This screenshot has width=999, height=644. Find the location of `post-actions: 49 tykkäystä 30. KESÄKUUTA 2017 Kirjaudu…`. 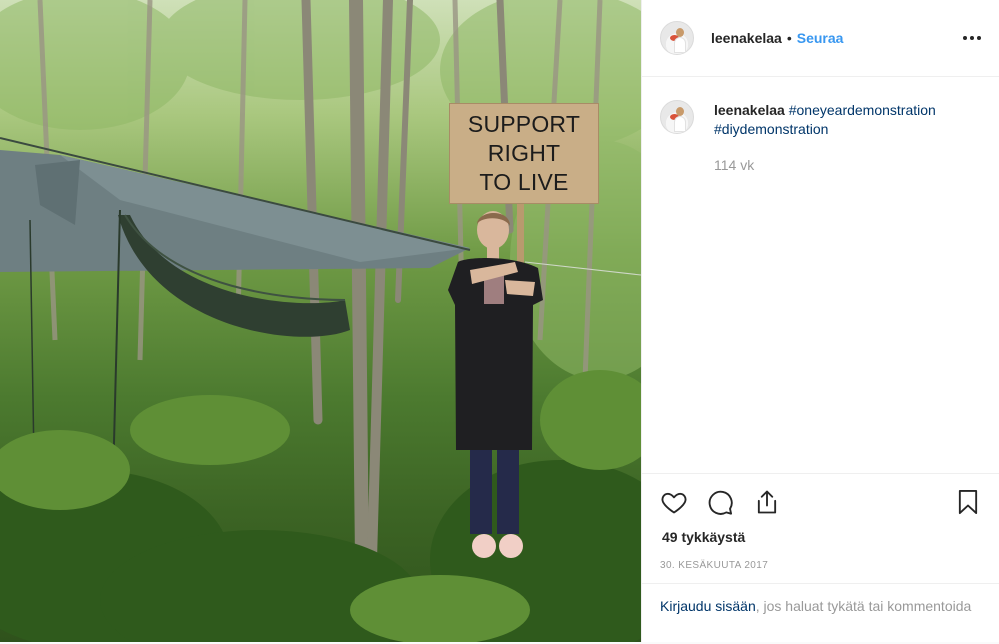

post-actions: 49 tykkäystä 30. KESÄKUUTA 2017 Kirjaudu… is located at coordinates (820, 558).